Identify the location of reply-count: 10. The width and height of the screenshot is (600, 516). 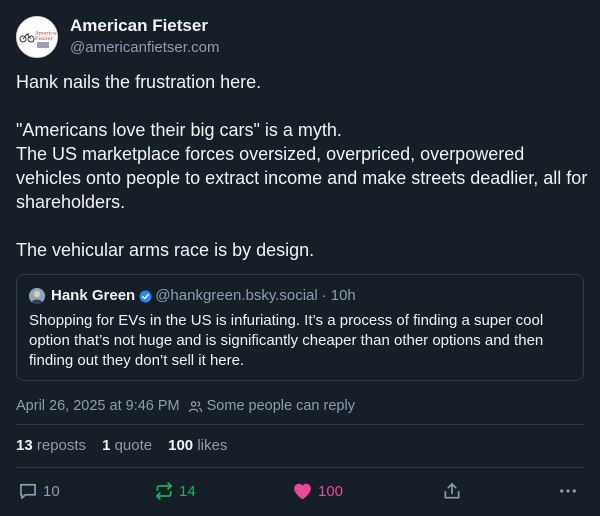
(51, 491).